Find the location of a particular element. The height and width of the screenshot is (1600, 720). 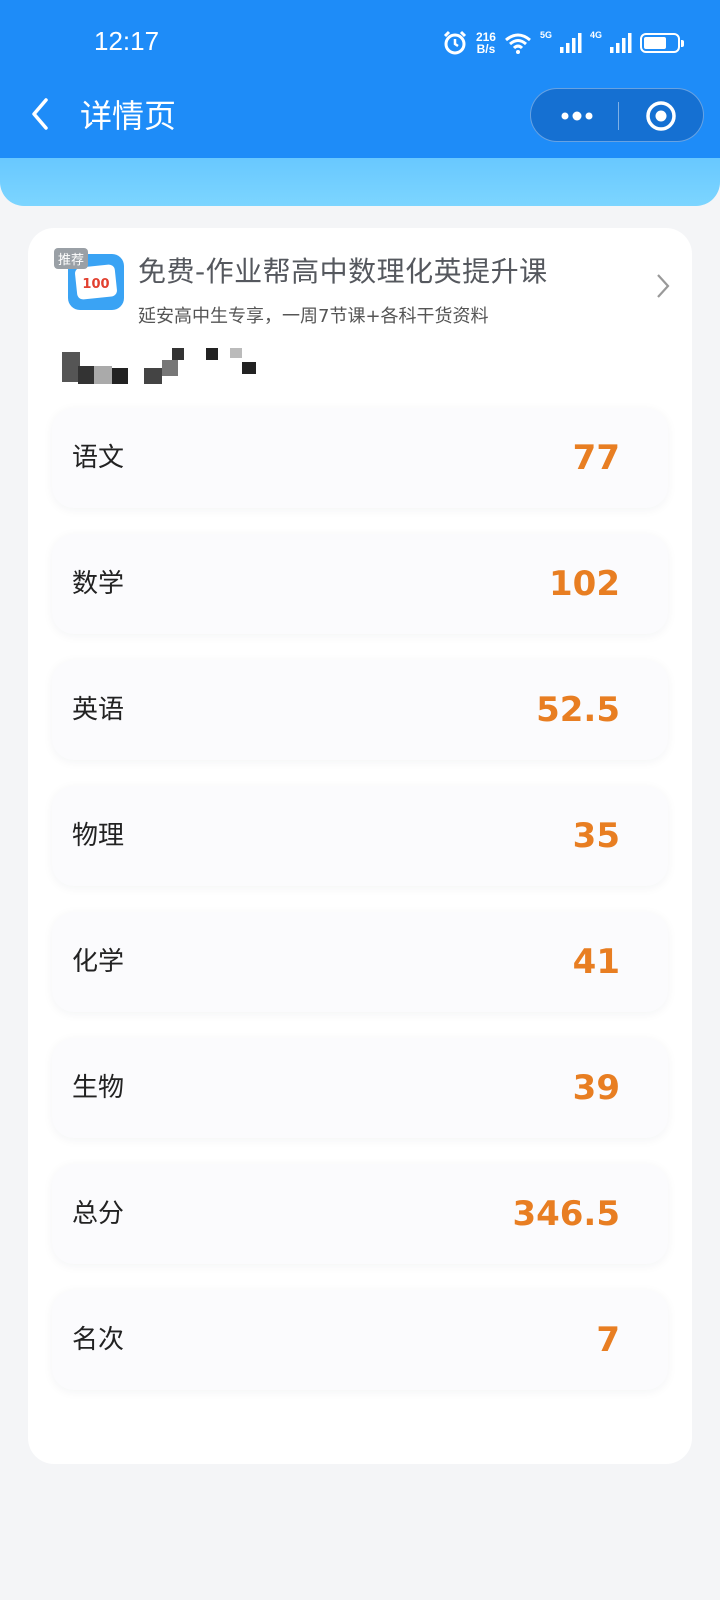

signal-icon is located at coordinates (570, 43).